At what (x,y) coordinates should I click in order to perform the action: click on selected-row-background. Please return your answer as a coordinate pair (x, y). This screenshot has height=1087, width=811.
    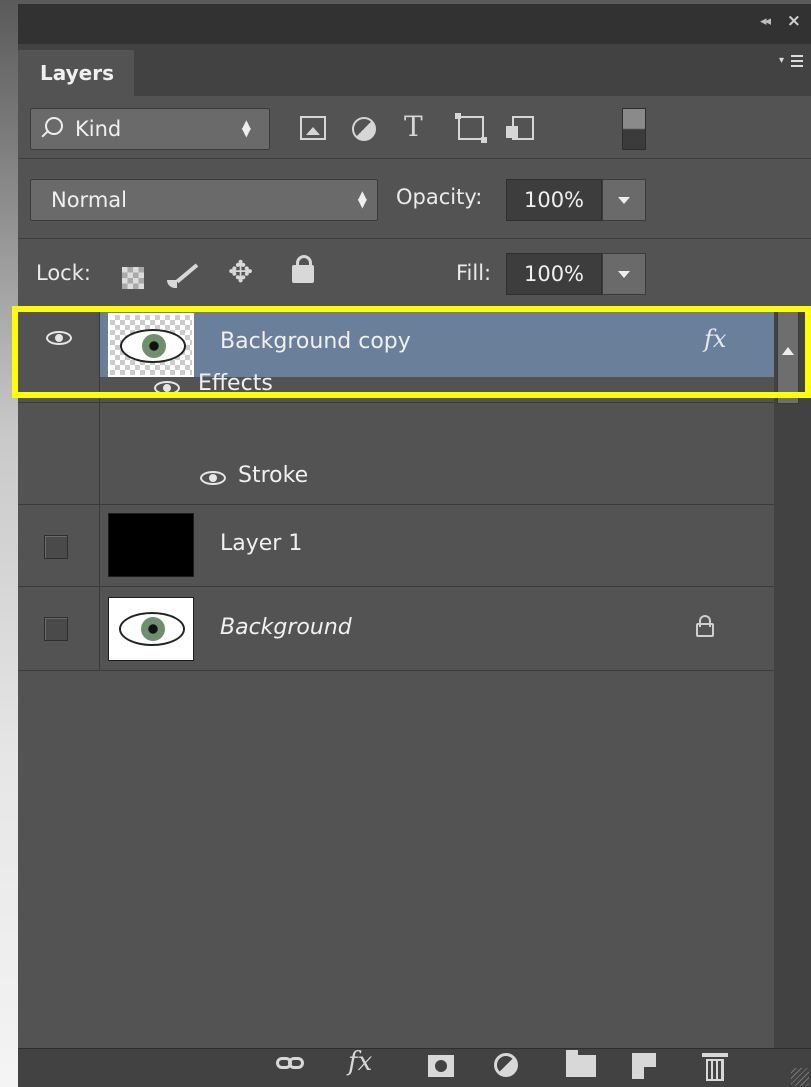
    Looking at the image, I should click on (437, 343).